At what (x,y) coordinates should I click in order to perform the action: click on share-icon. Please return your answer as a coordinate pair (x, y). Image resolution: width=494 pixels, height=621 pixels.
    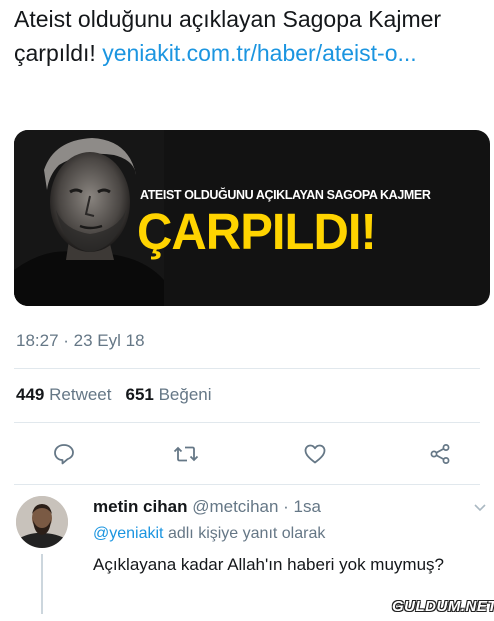
    Looking at the image, I should click on (440, 454).